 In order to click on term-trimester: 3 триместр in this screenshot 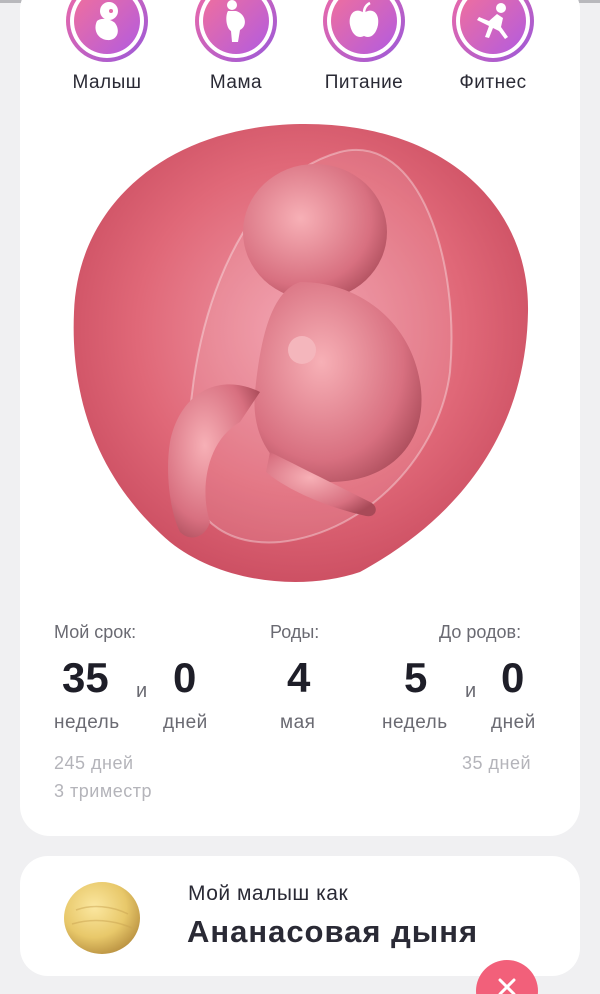, I will do `click(103, 791)`.